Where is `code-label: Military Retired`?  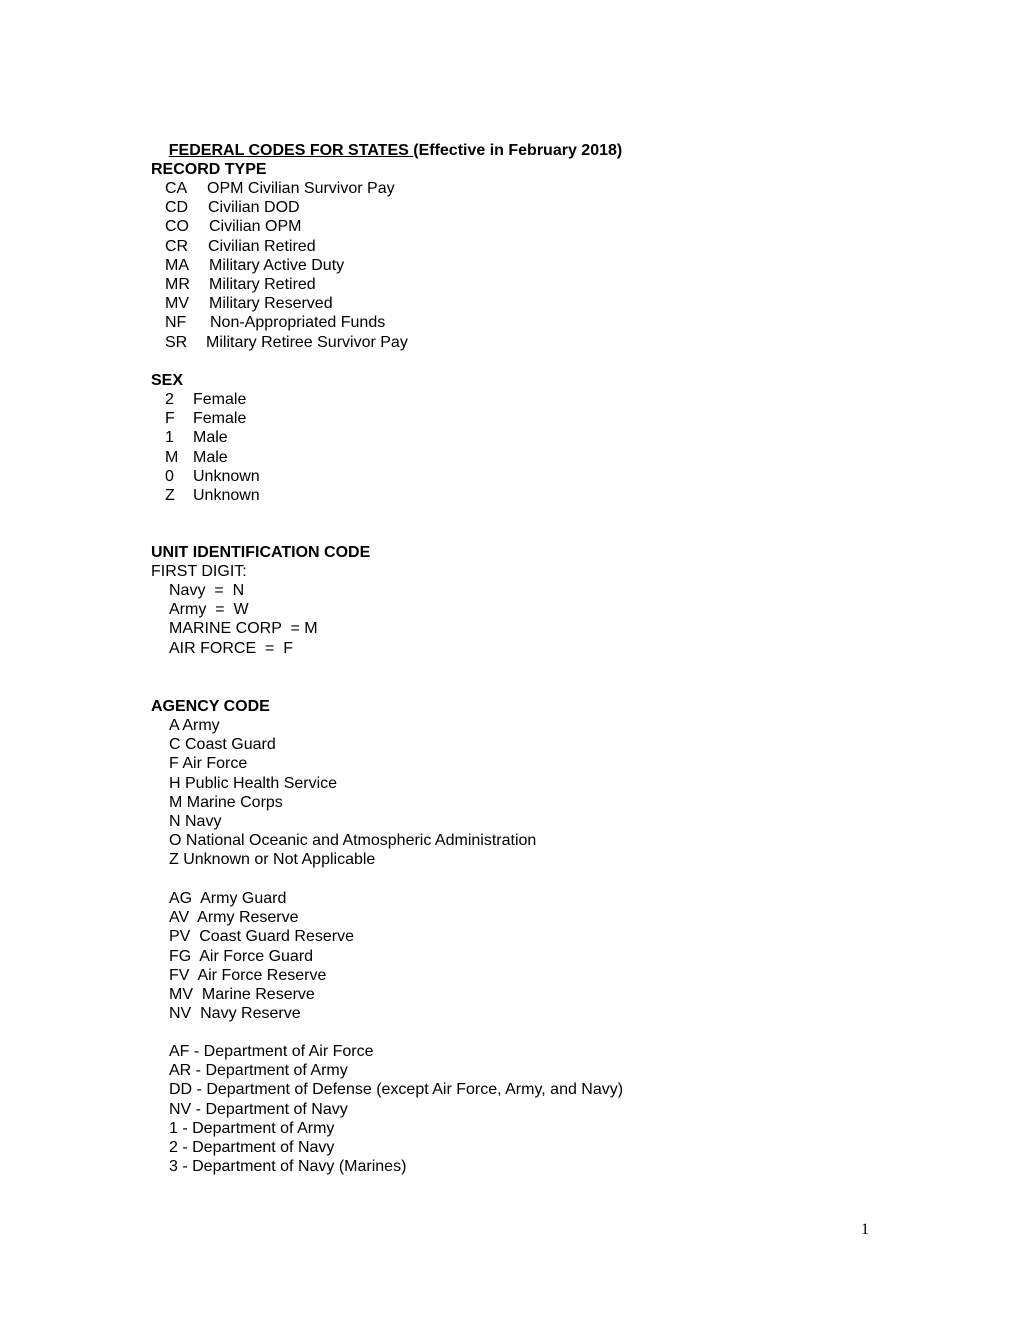
code-label: Military Retired is located at coordinates (262, 284).